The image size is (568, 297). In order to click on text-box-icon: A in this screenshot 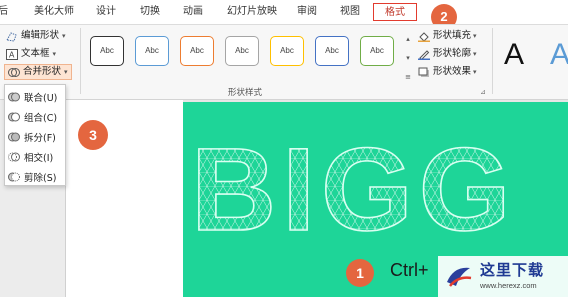, I will do `click(12, 54)`.